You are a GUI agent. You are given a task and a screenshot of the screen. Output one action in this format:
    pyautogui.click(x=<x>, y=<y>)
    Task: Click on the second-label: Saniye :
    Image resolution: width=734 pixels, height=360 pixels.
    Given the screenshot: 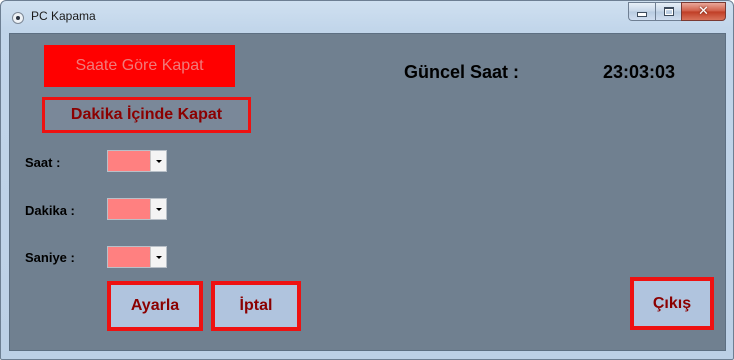 What is the action you would take?
    pyautogui.click(x=50, y=257)
    